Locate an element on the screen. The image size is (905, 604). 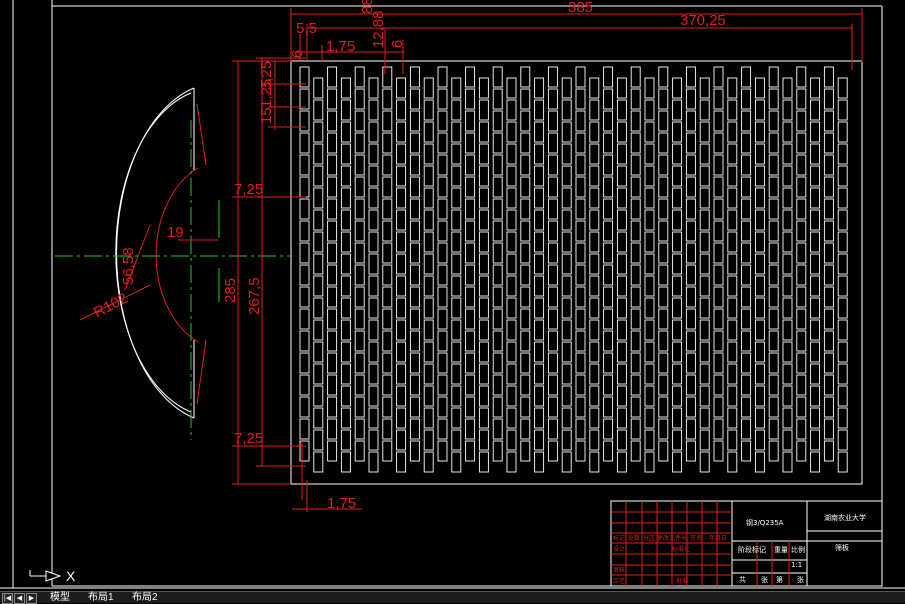
dim-370-25: 370,25 is located at coordinates (703, 20).